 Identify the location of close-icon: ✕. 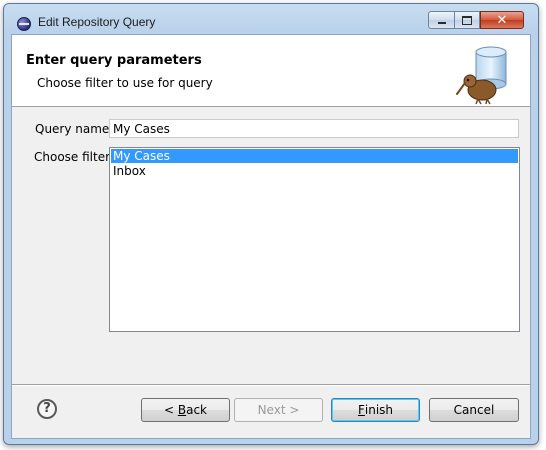
(502, 20).